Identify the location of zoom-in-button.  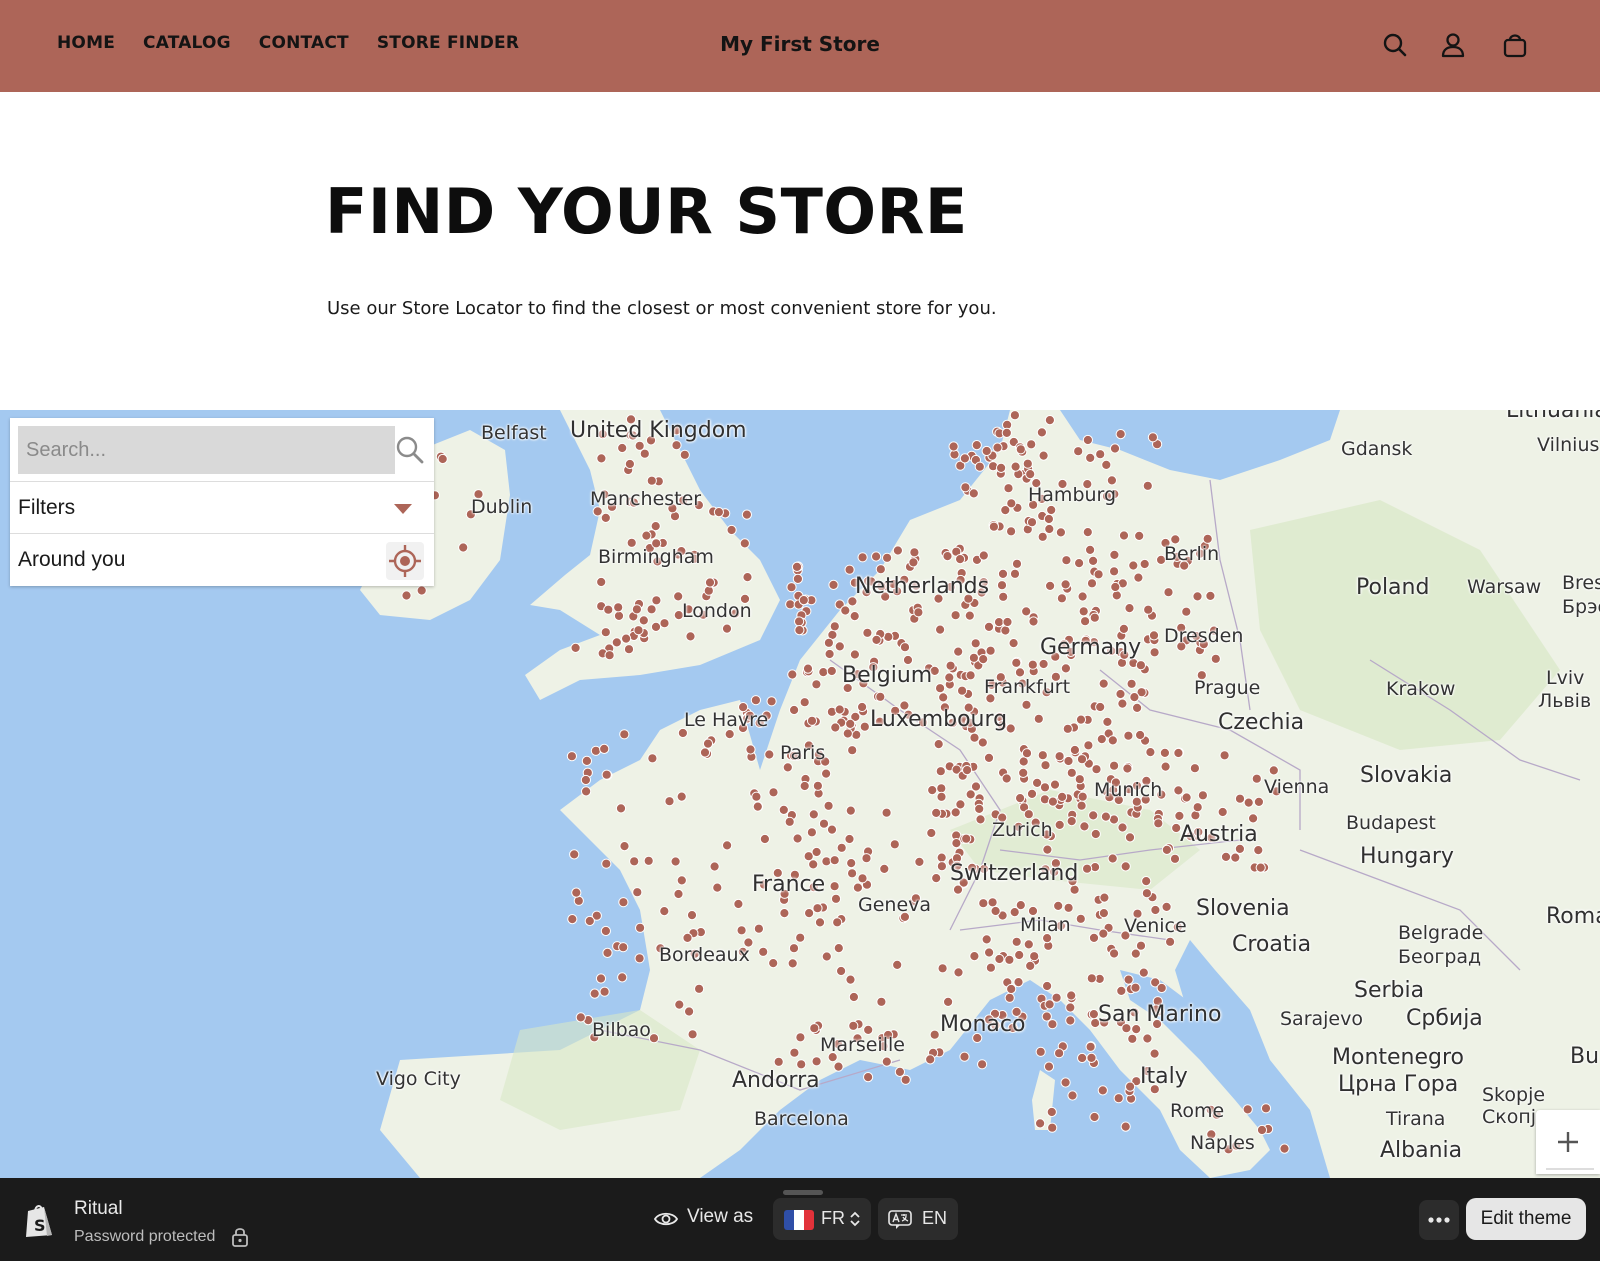
(1568, 1142).